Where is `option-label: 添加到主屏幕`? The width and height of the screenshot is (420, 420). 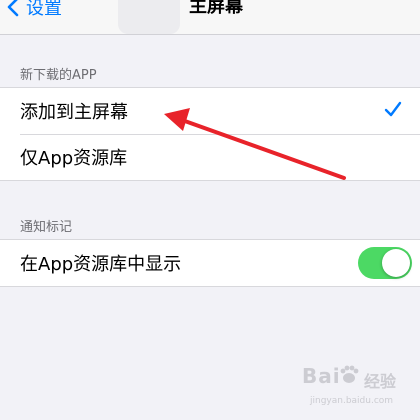 option-label: 添加到主屏幕 is located at coordinates (74, 112).